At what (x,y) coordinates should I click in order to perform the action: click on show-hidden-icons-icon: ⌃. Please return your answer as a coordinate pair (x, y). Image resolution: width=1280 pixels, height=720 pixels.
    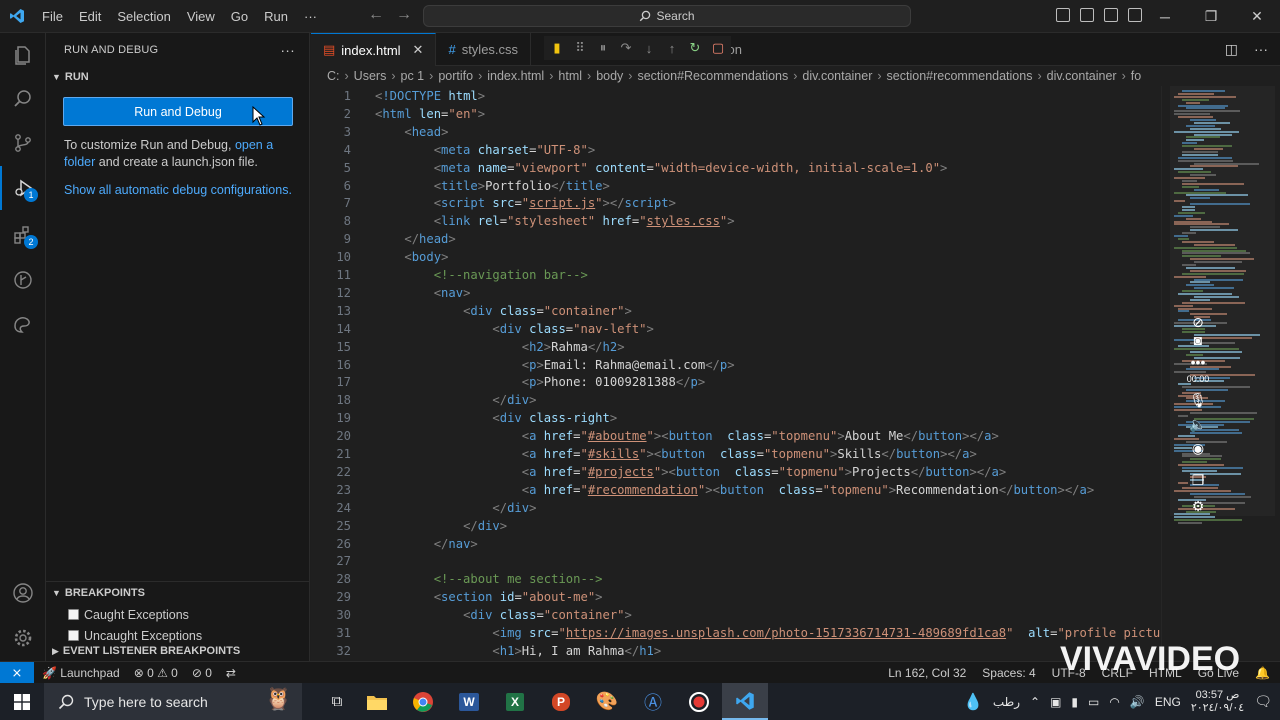
    Looking at the image, I should click on (1035, 702).